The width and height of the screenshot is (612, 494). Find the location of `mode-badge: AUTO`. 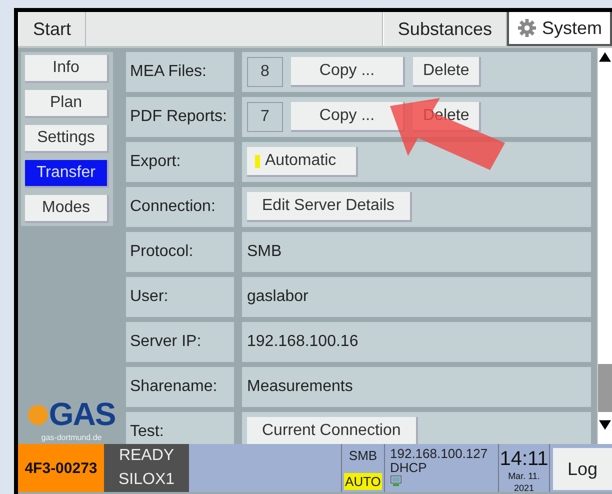

mode-badge: AUTO is located at coordinates (363, 481).